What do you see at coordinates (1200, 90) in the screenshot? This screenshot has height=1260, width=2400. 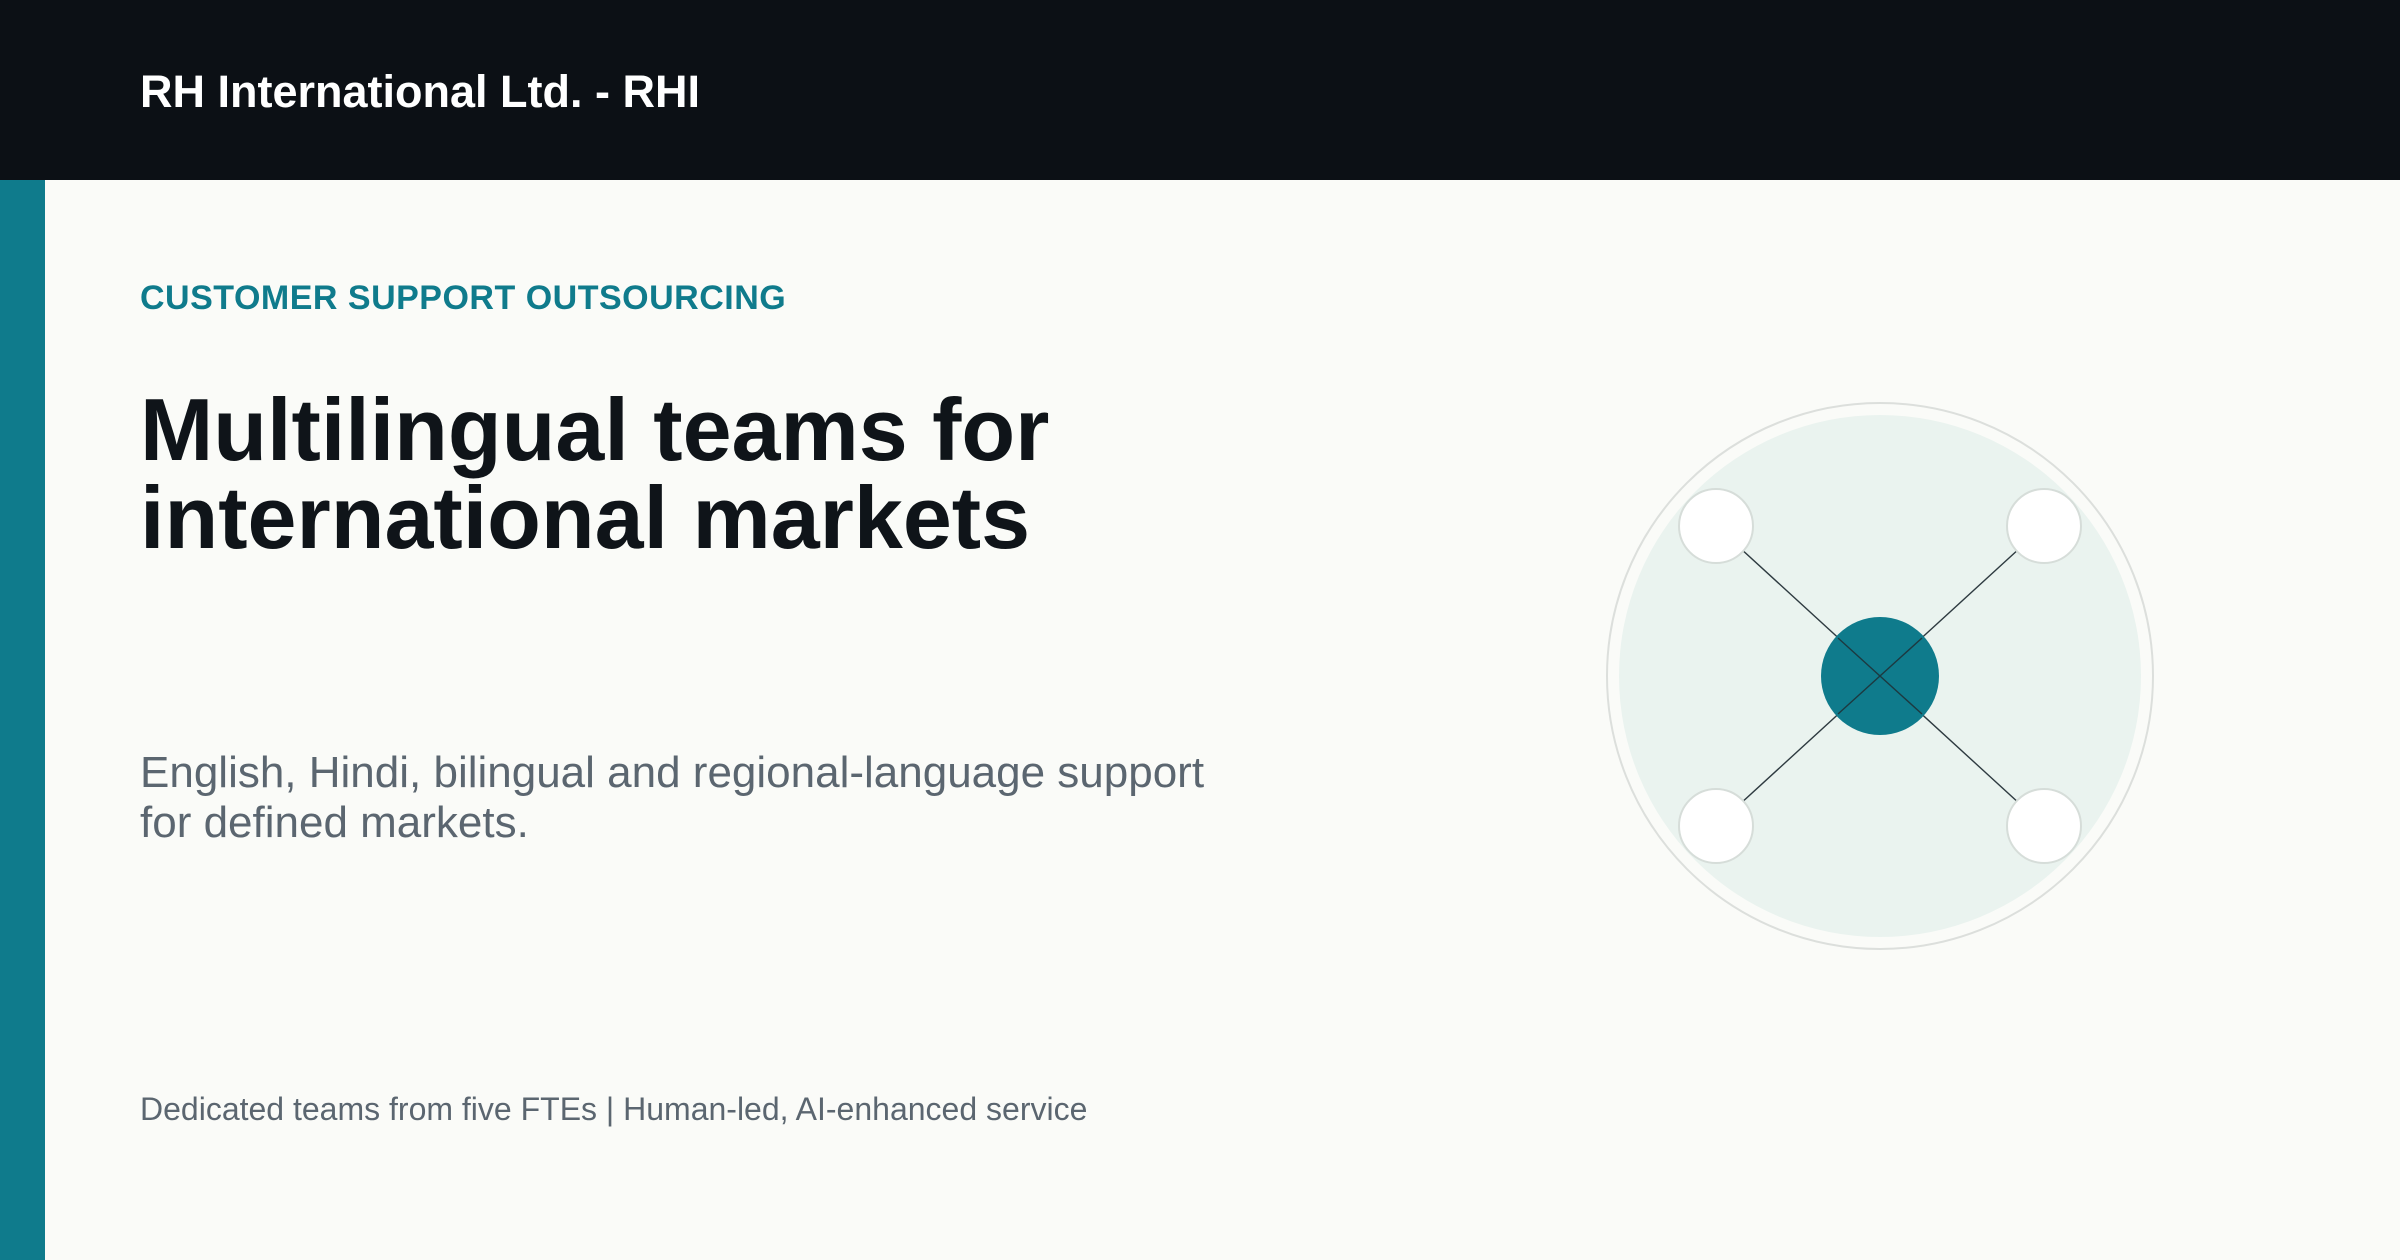 I see `top-bar: RH International Ltd. - RHI` at bounding box center [1200, 90].